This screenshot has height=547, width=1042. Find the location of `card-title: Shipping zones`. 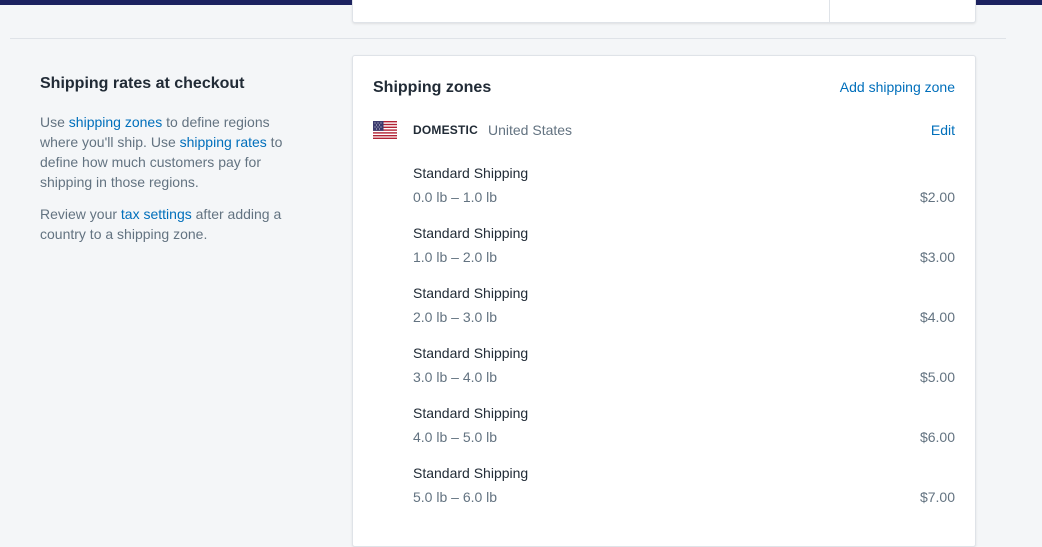

card-title: Shipping zones is located at coordinates (432, 87).